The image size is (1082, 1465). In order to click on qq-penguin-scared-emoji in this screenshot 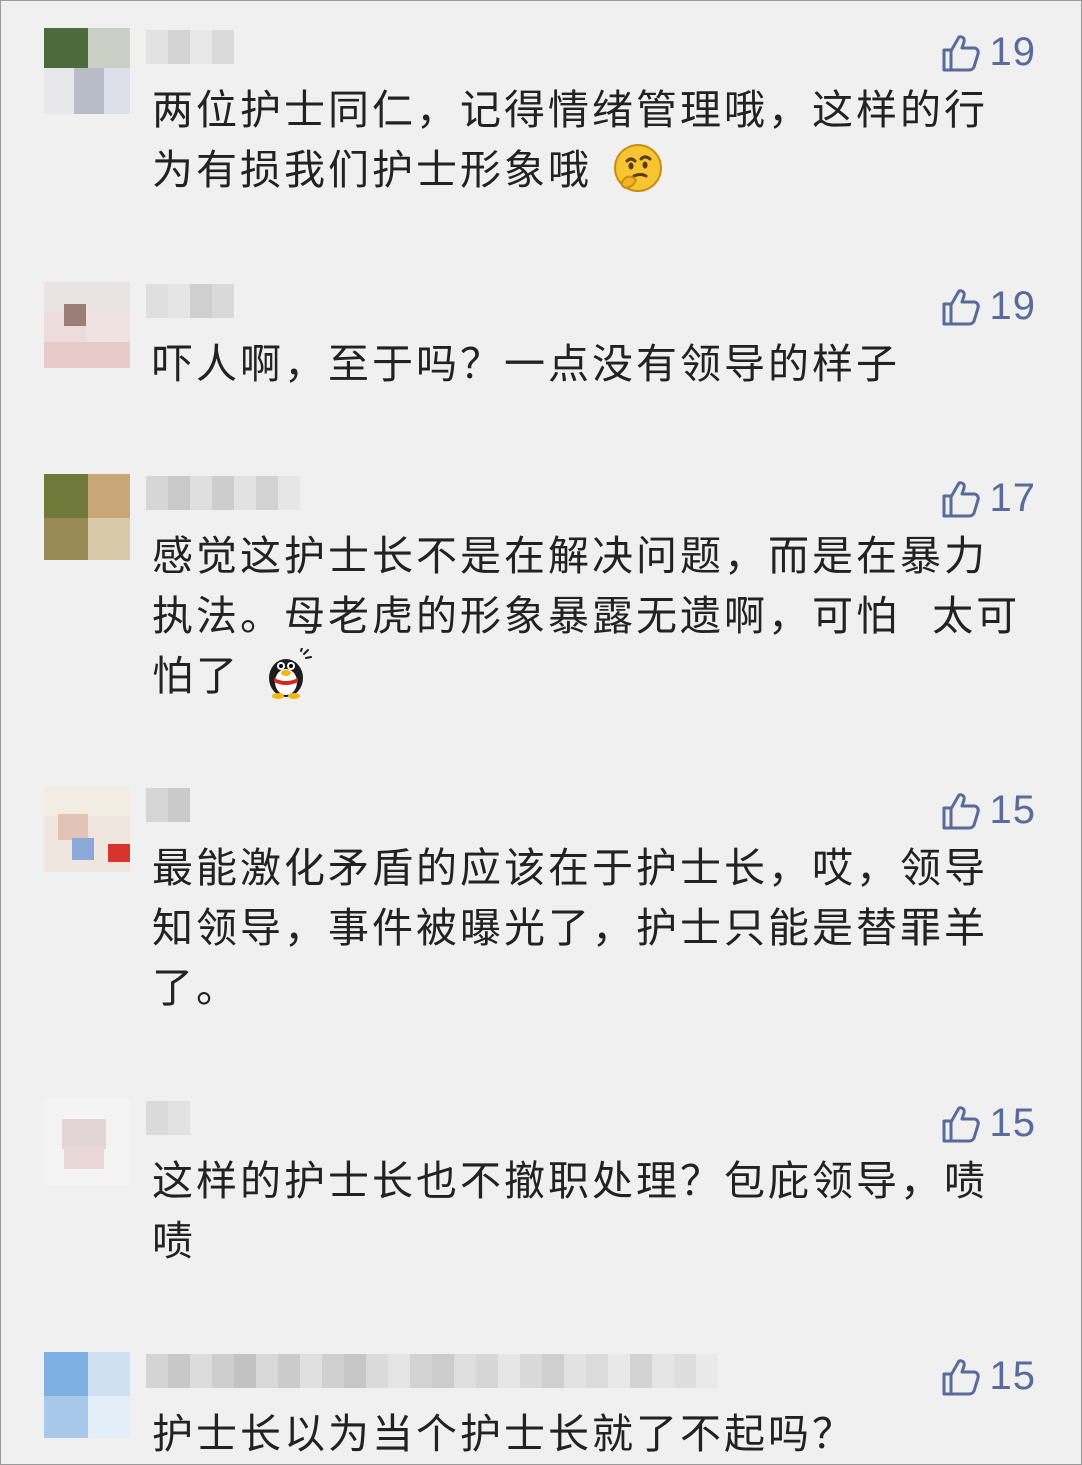, I will do `click(291, 673)`.